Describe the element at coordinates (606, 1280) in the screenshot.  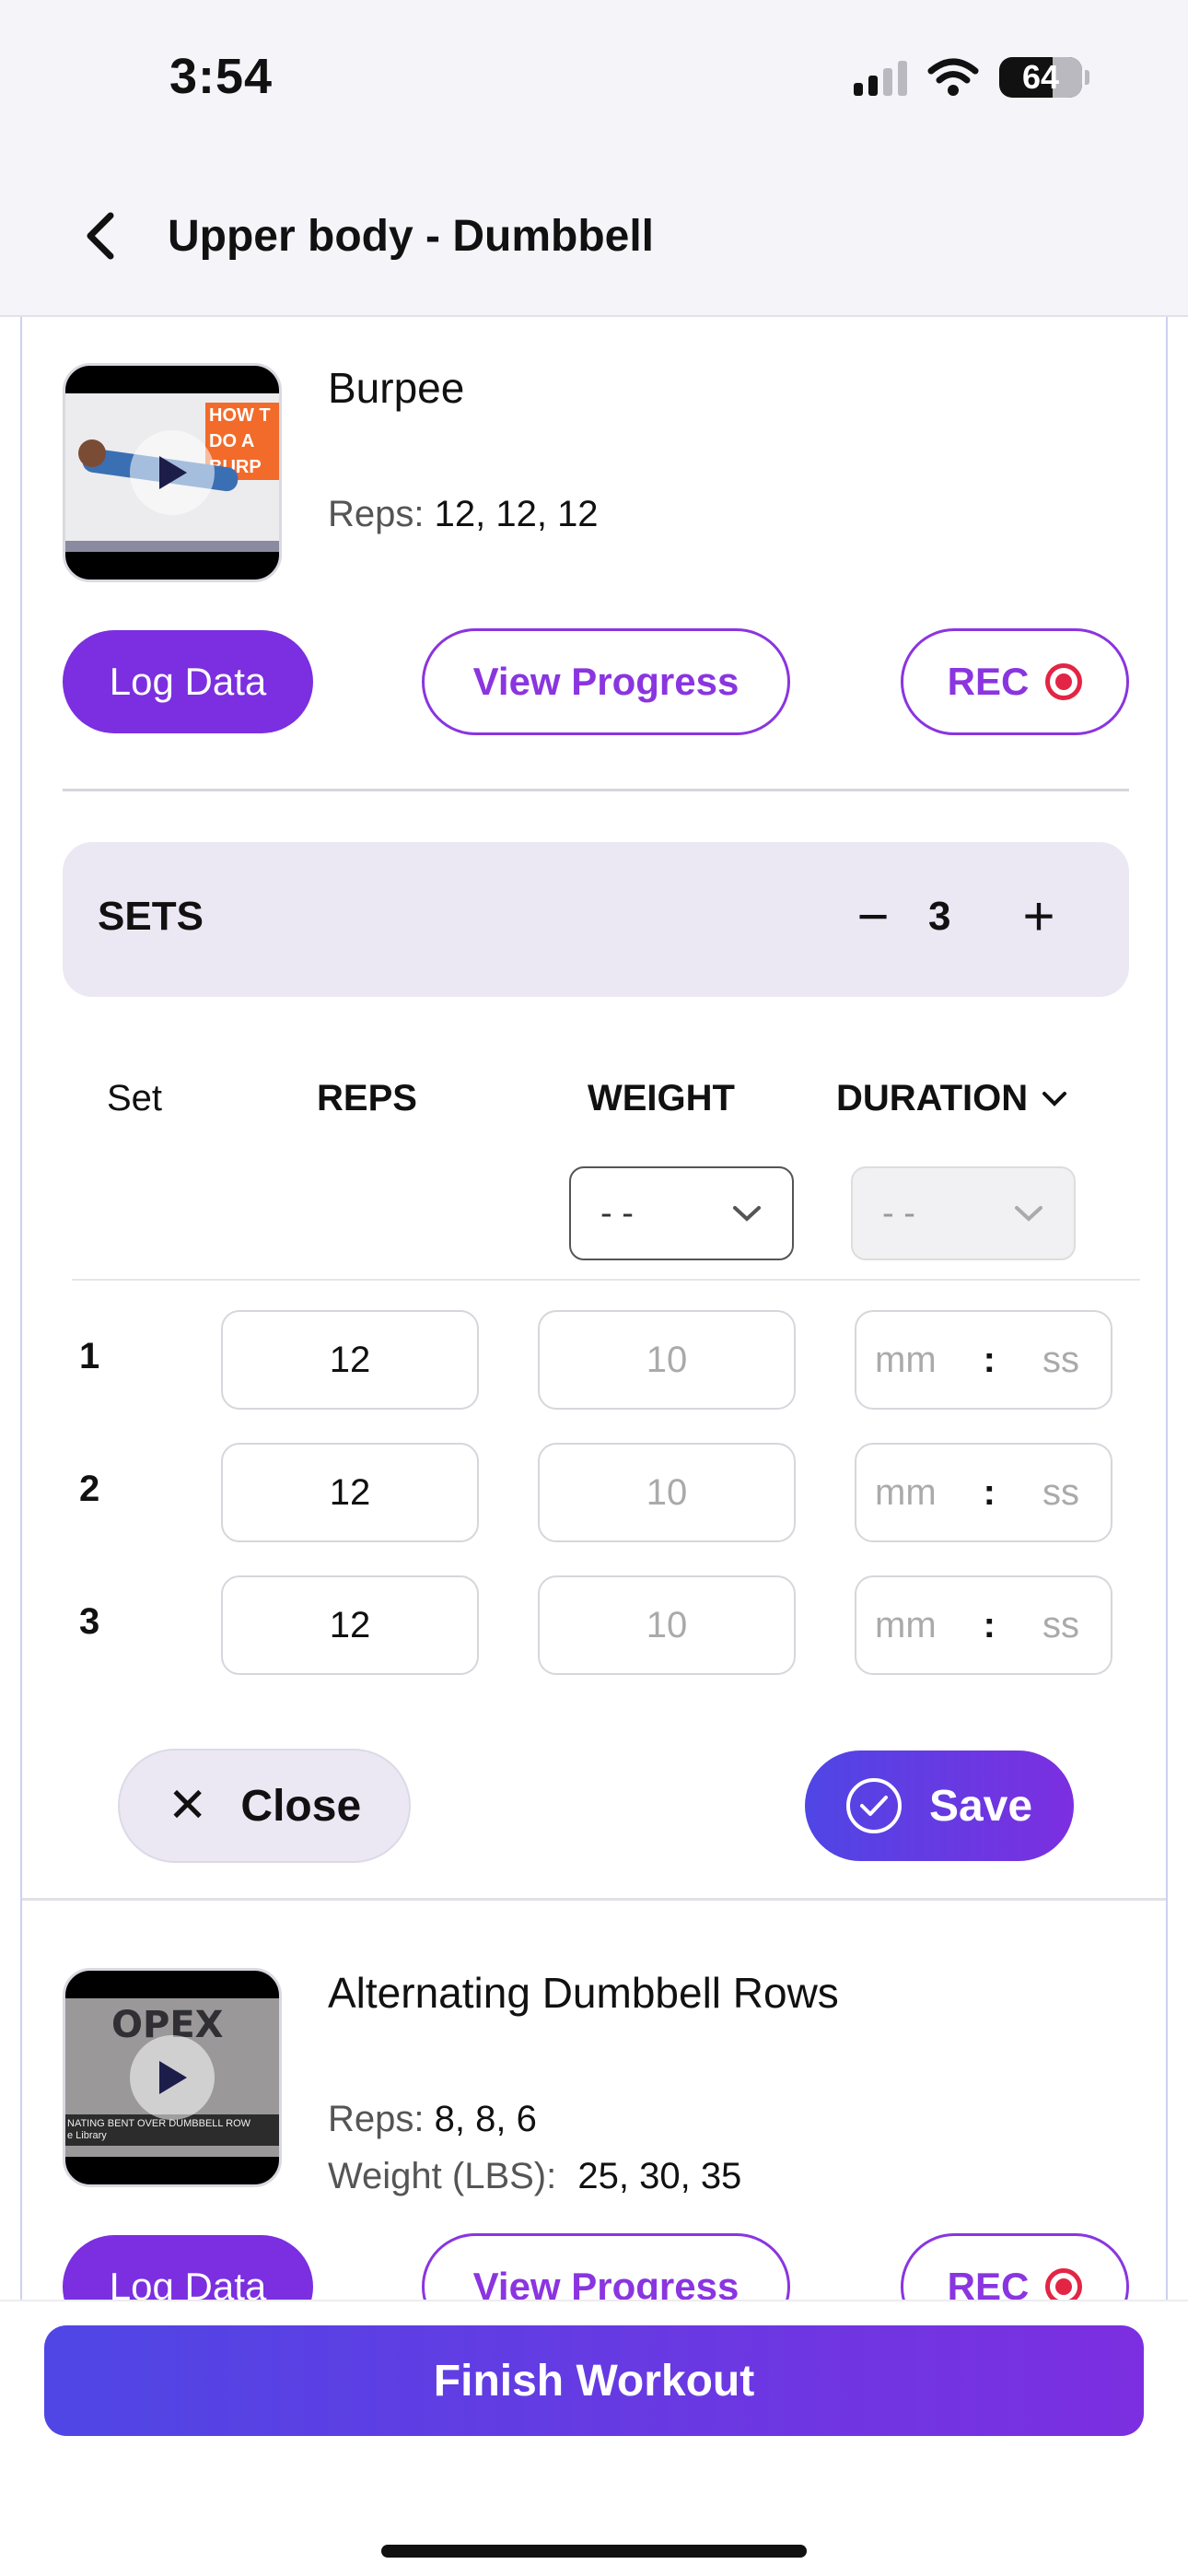
I see `table-header-divider` at that location.